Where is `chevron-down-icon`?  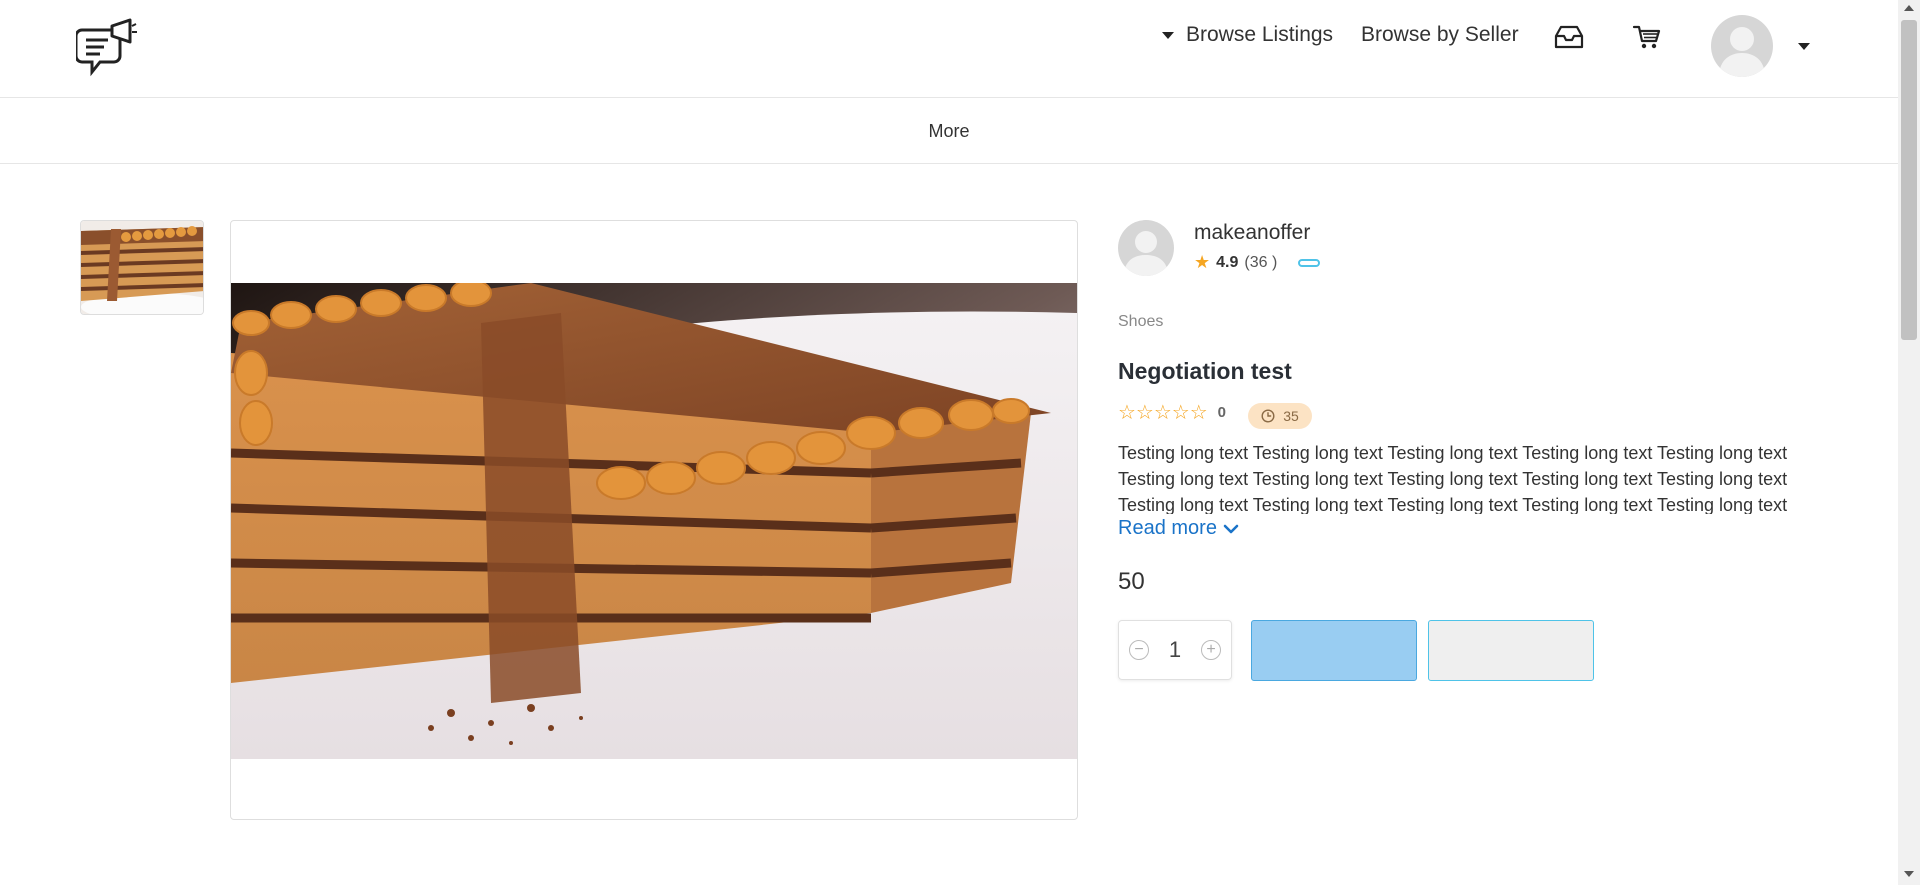
chevron-down-icon is located at coordinates (1231, 528).